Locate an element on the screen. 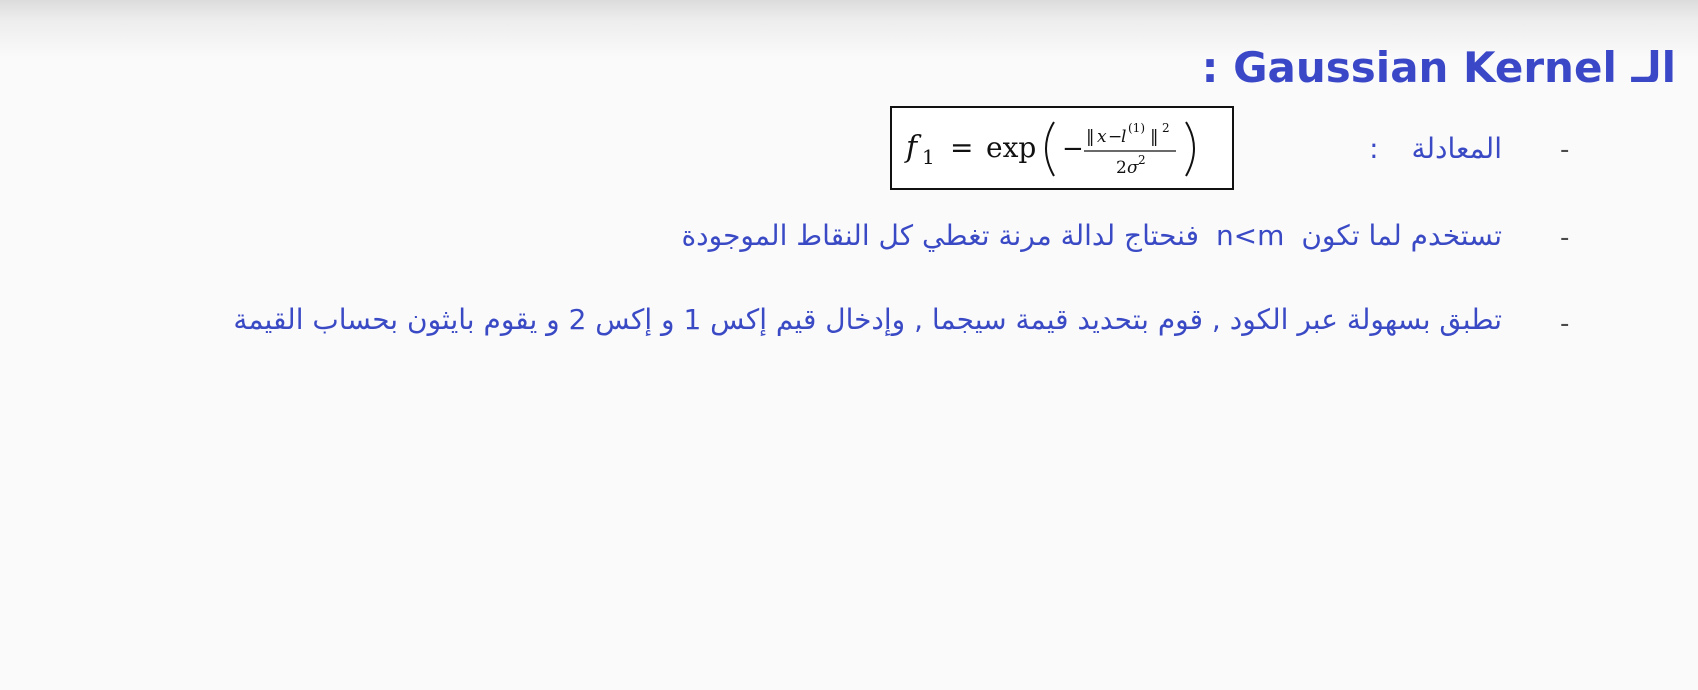 This screenshot has height=690, width=1698. formula-num-x: x is located at coordinates (1102, 137).